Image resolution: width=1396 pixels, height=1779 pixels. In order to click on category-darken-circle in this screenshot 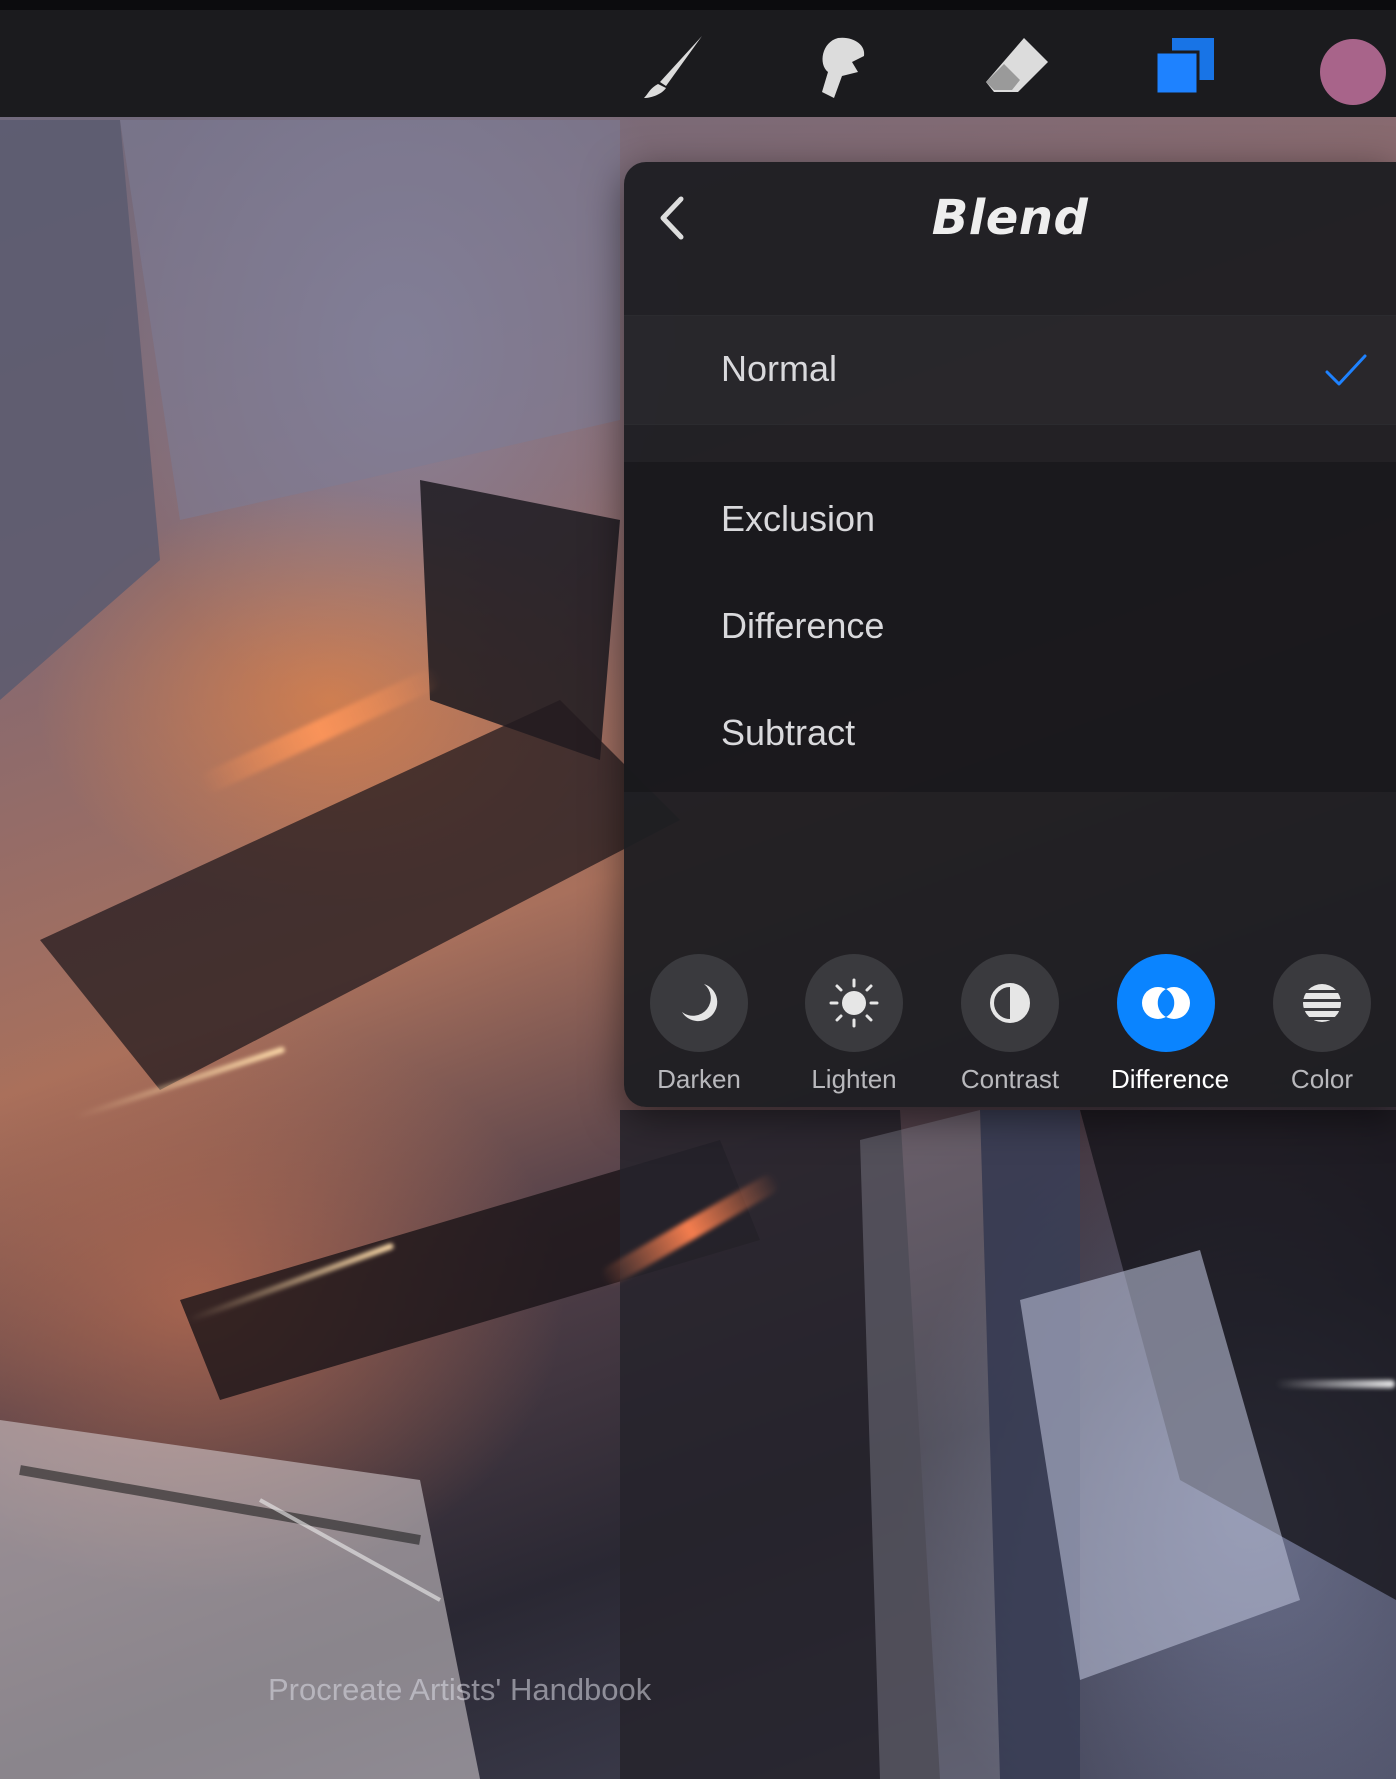, I will do `click(699, 1003)`.